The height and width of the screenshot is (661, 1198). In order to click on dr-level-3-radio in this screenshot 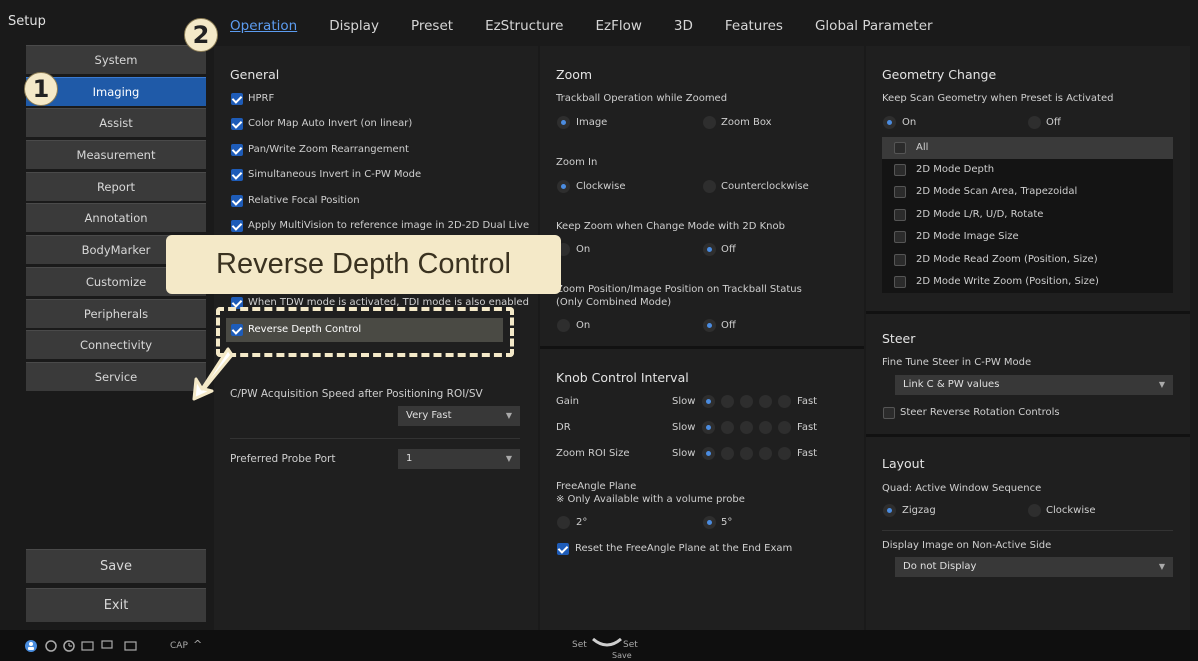, I will do `click(746, 427)`.